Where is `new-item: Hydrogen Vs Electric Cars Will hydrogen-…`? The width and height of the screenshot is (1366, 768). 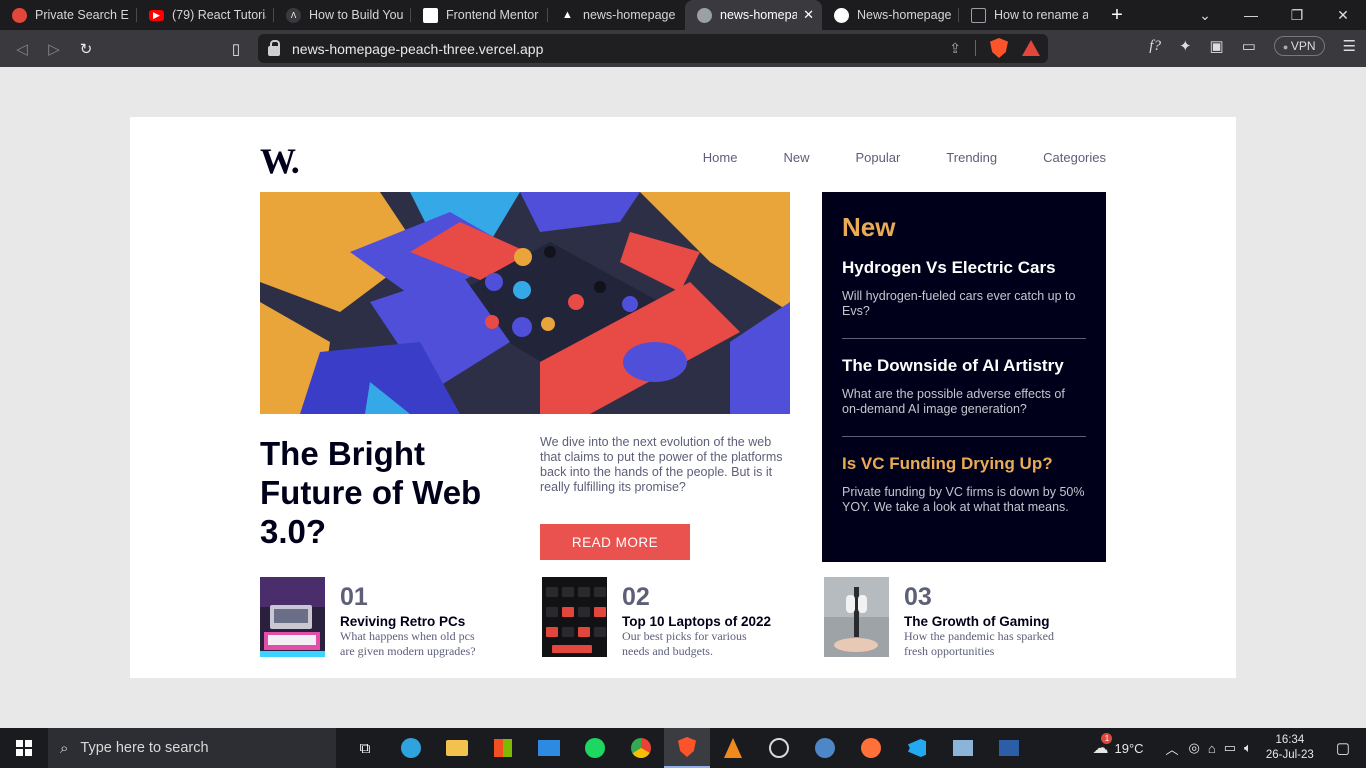
new-item: Hydrogen Vs Electric Cars Will hydrogen-… is located at coordinates (964, 291).